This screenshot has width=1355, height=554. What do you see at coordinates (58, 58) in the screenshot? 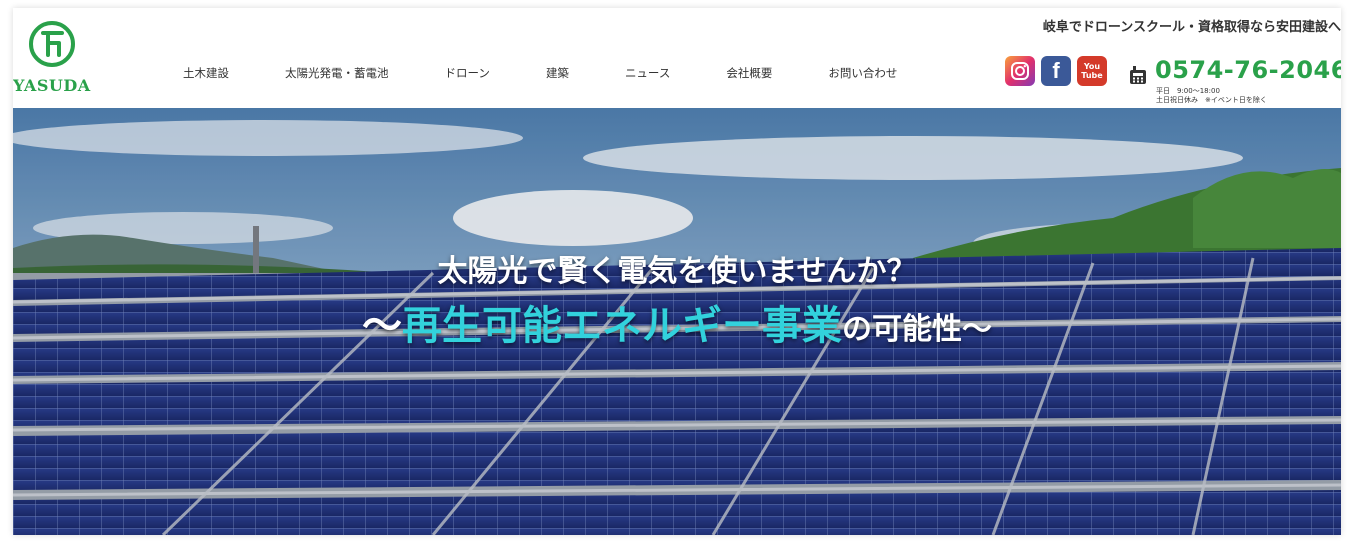
I see `site-logo: YASUDA` at bounding box center [58, 58].